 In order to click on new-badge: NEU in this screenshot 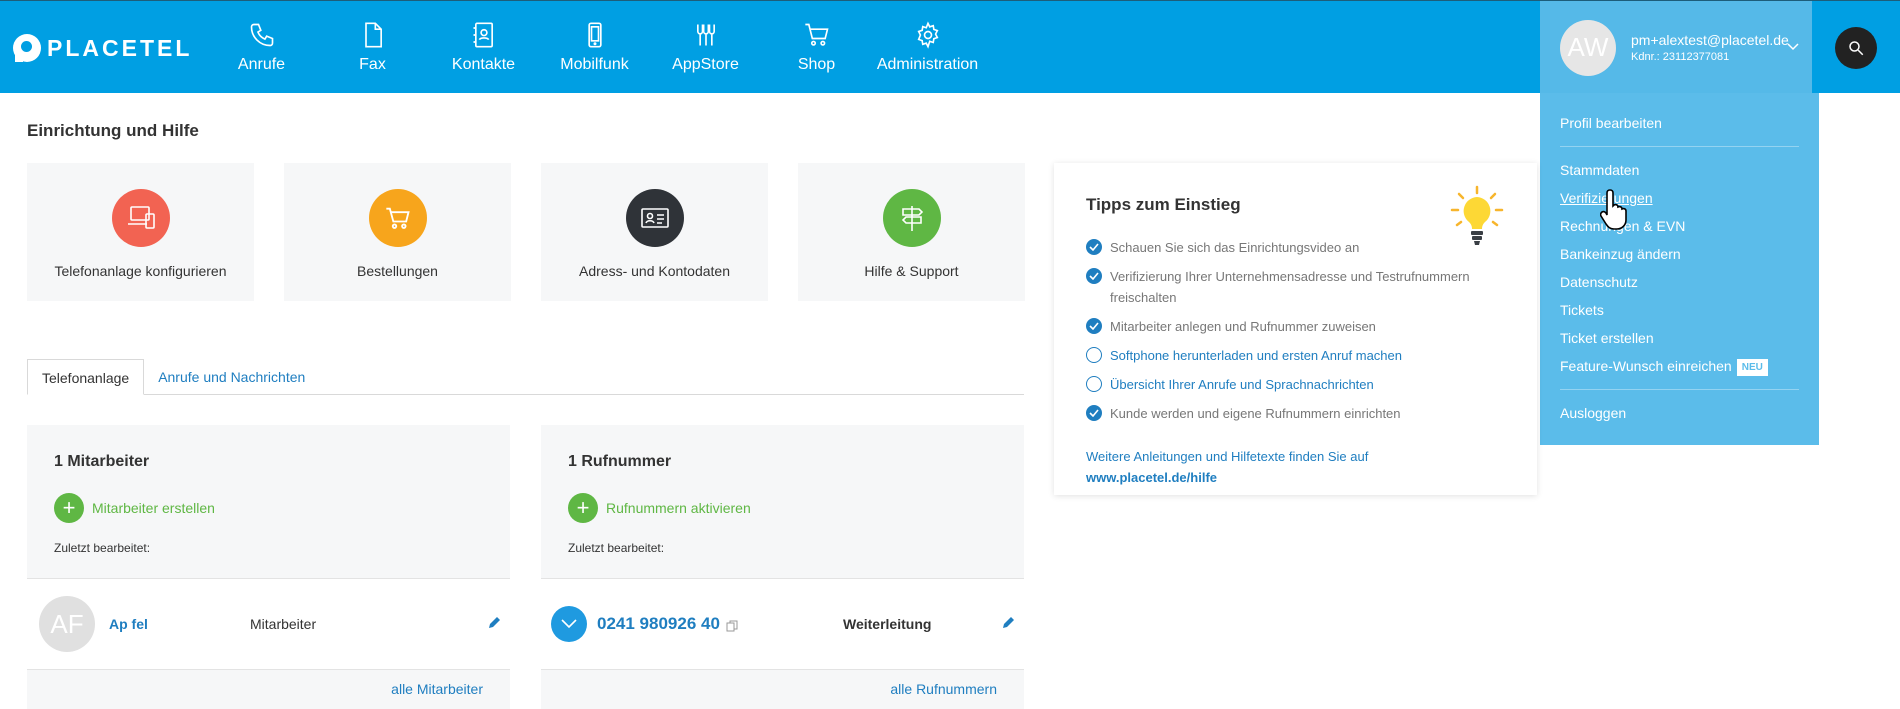, I will do `click(1752, 367)`.